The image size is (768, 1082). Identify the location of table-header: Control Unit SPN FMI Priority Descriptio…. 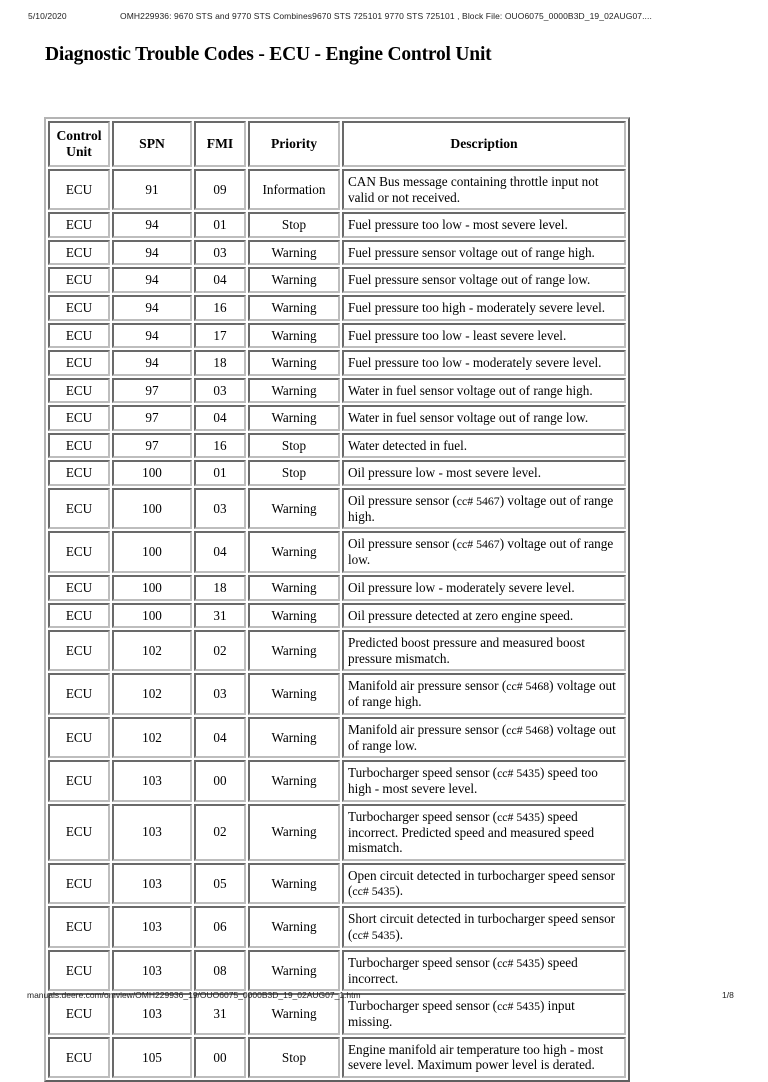
(337, 144).